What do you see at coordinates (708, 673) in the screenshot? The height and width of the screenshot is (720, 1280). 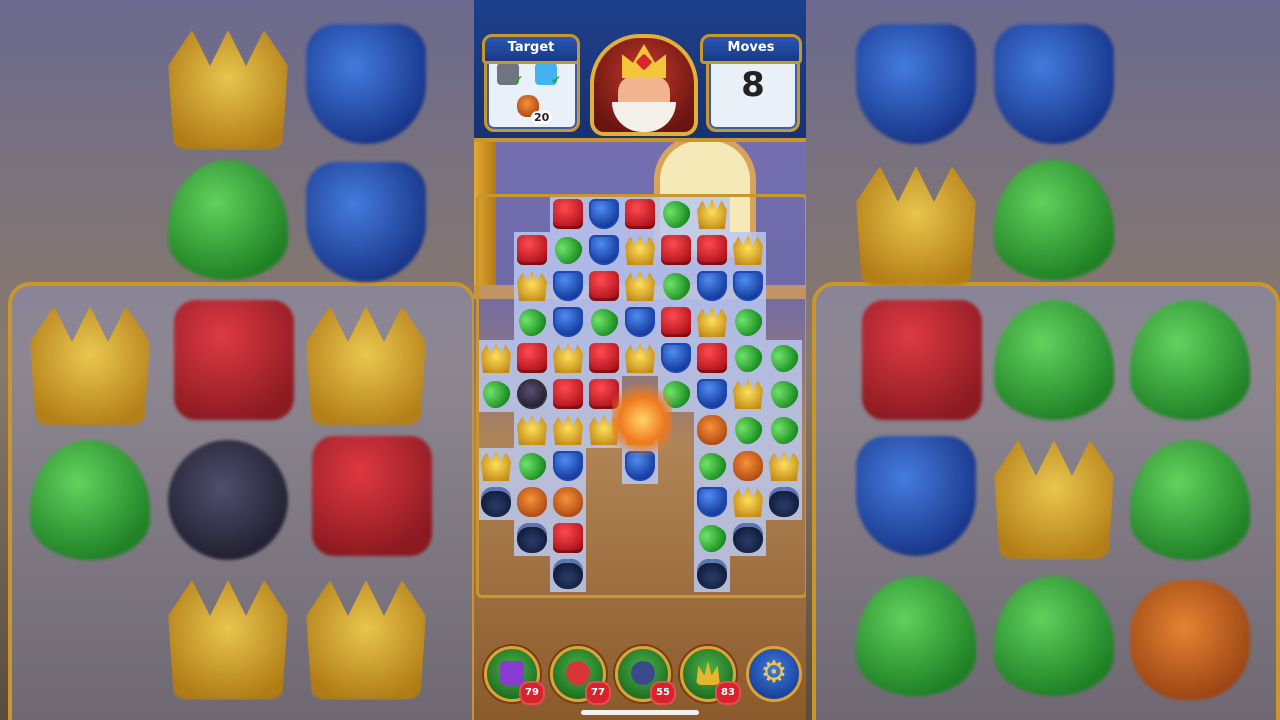 I see `jester-hat-icon` at bounding box center [708, 673].